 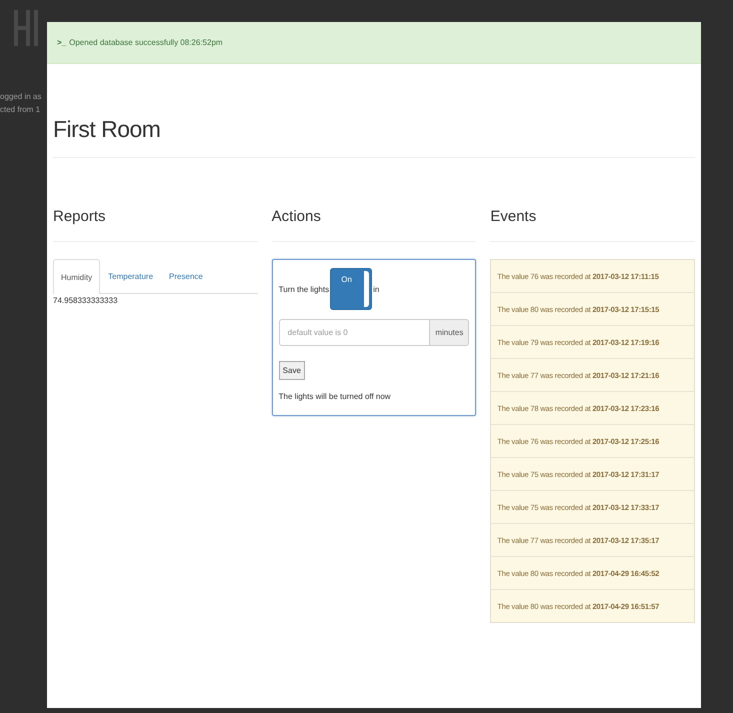 I want to click on label: in, so click(x=376, y=289).